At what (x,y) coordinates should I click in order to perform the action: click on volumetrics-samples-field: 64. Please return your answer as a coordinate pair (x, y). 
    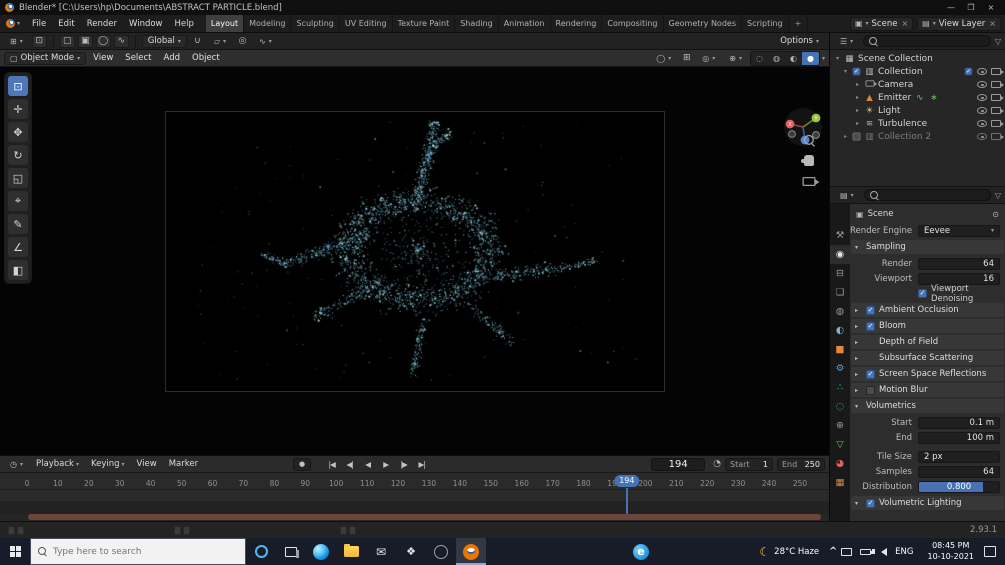
    Looking at the image, I should click on (959, 471).